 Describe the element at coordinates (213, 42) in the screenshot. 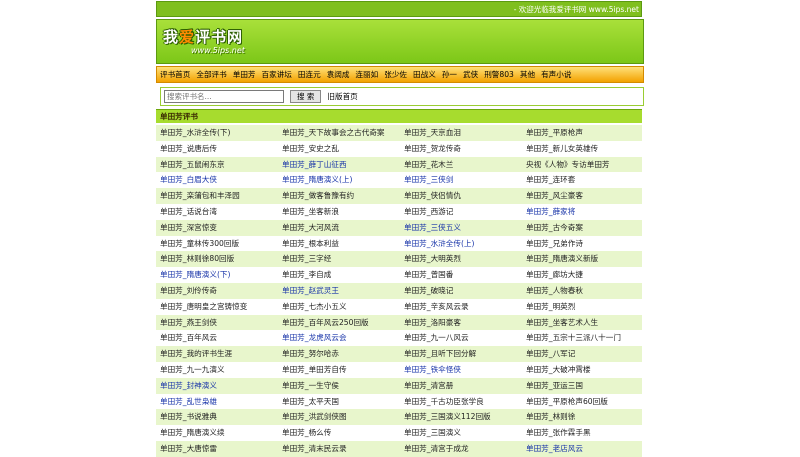

I see `site-logo: 我爱评书网 www.5ips.net` at that location.